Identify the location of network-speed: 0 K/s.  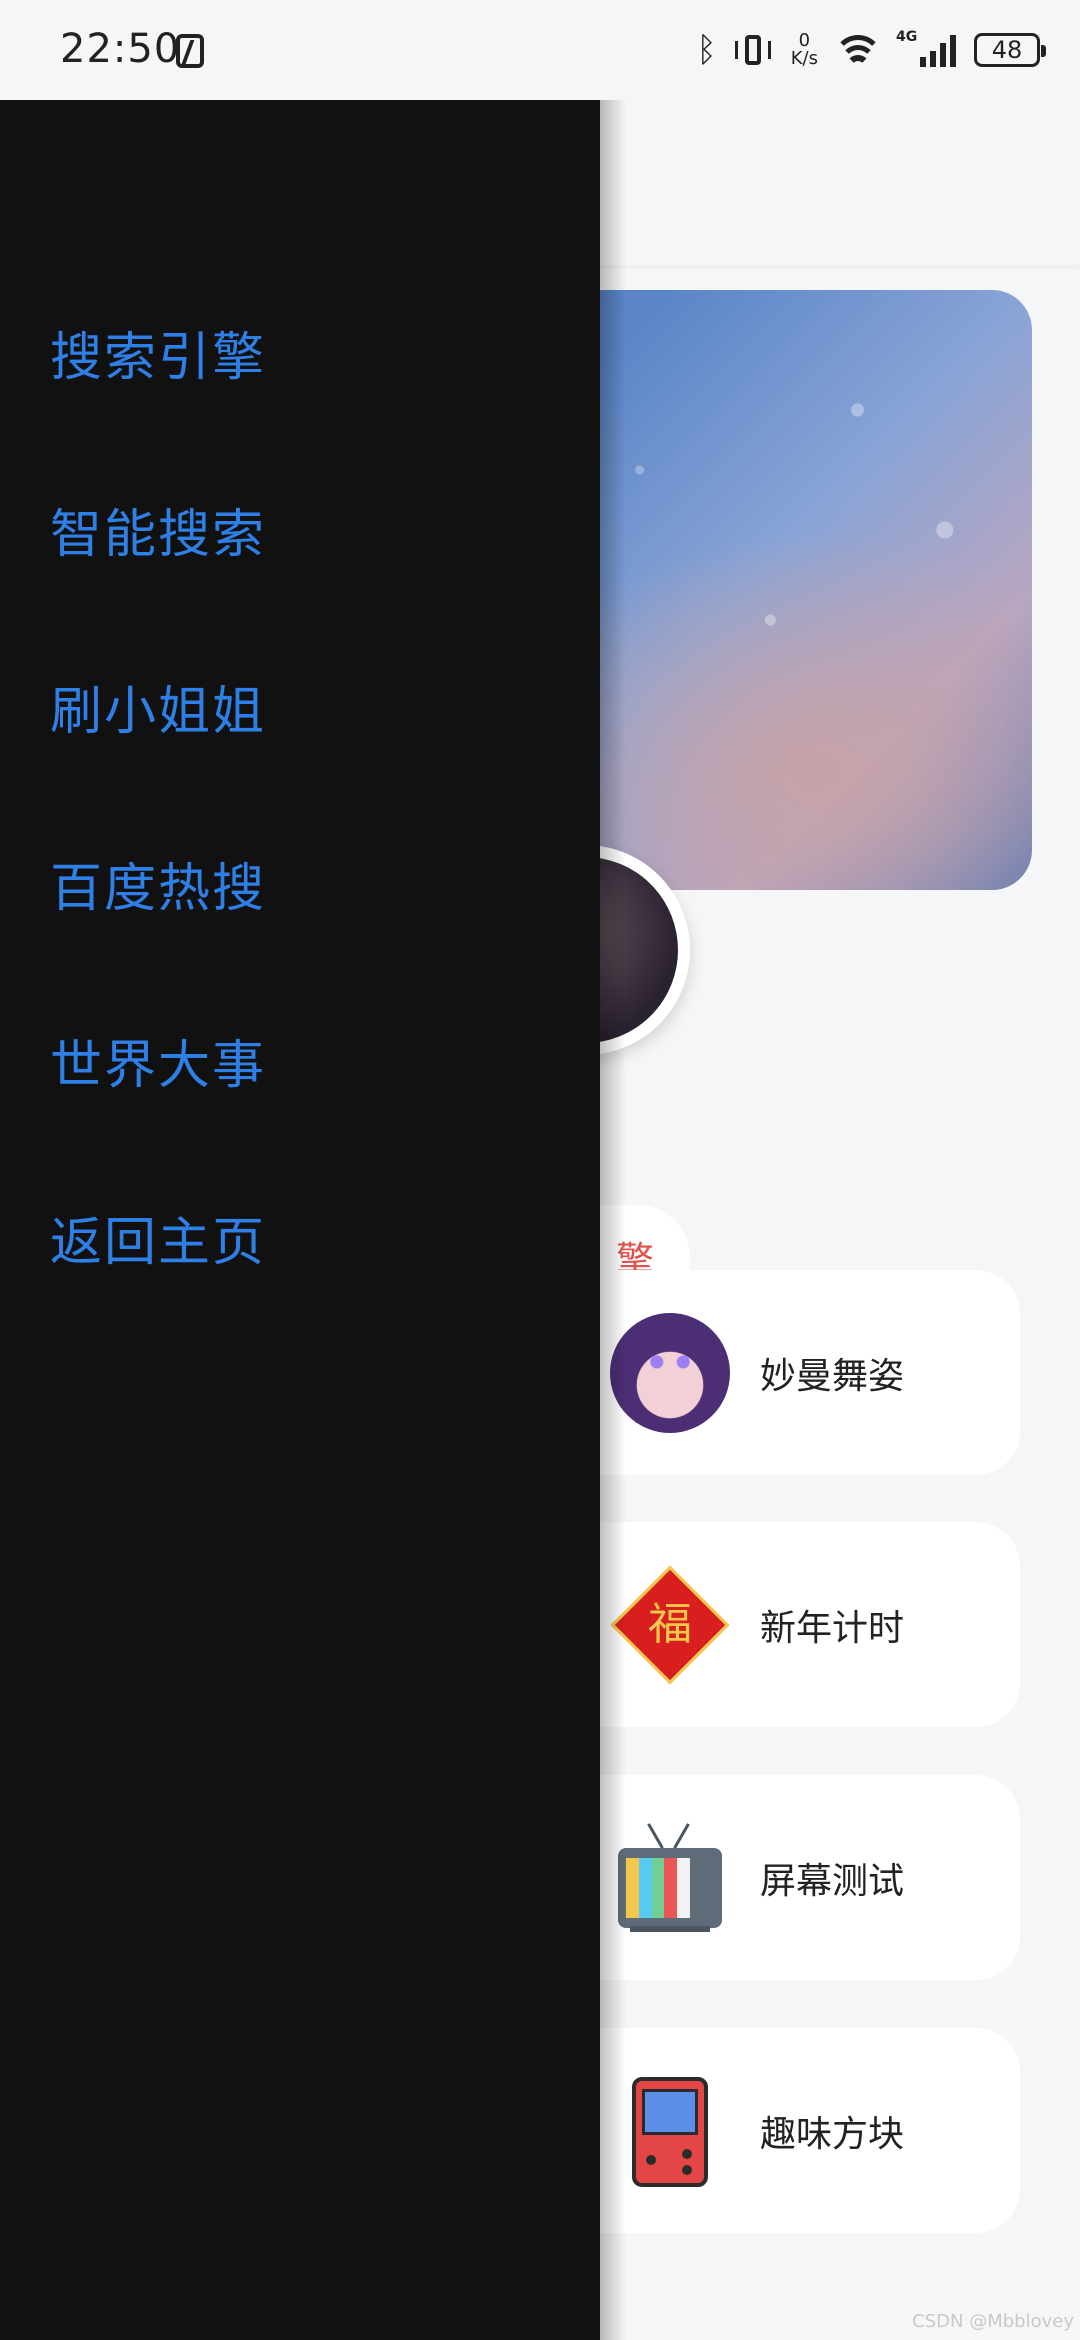
(804, 50).